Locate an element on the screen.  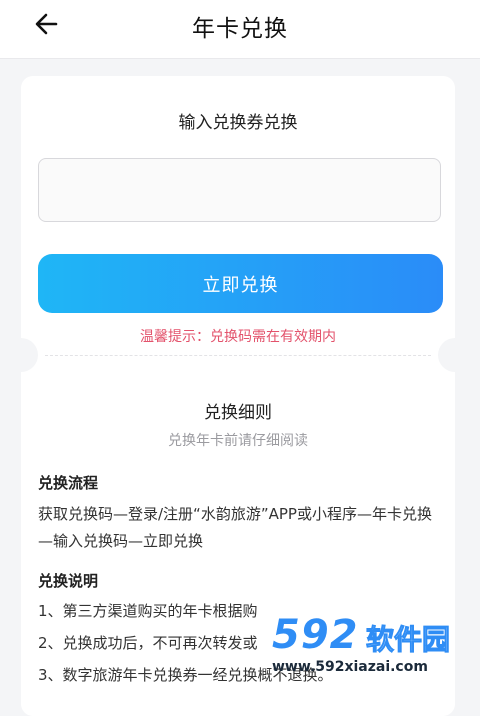
watermark-logo: 592 软件园 www.592xiazai.com is located at coordinates (376, 650).